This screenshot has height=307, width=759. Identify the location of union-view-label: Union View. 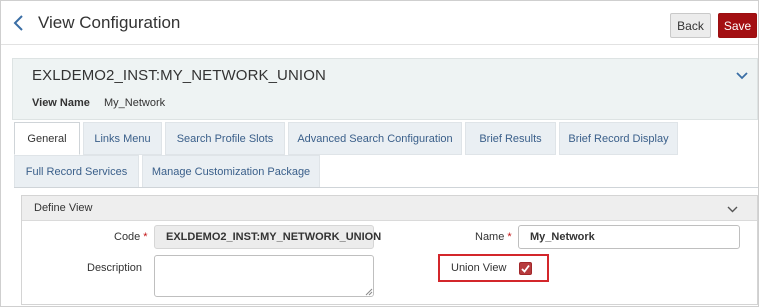
(479, 268).